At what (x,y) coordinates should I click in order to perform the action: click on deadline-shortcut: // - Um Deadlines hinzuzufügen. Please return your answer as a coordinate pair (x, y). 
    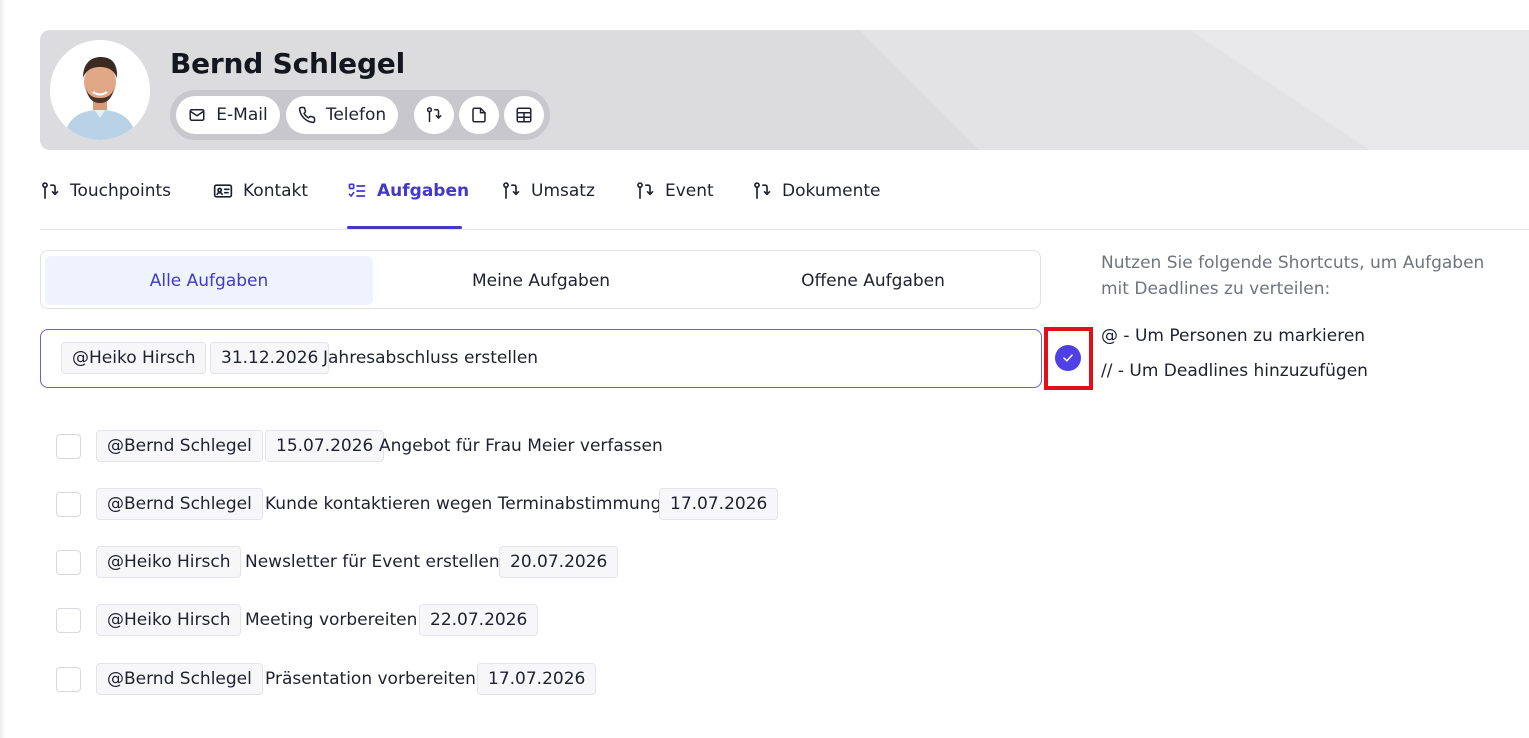
    Looking at the image, I should click on (1234, 371).